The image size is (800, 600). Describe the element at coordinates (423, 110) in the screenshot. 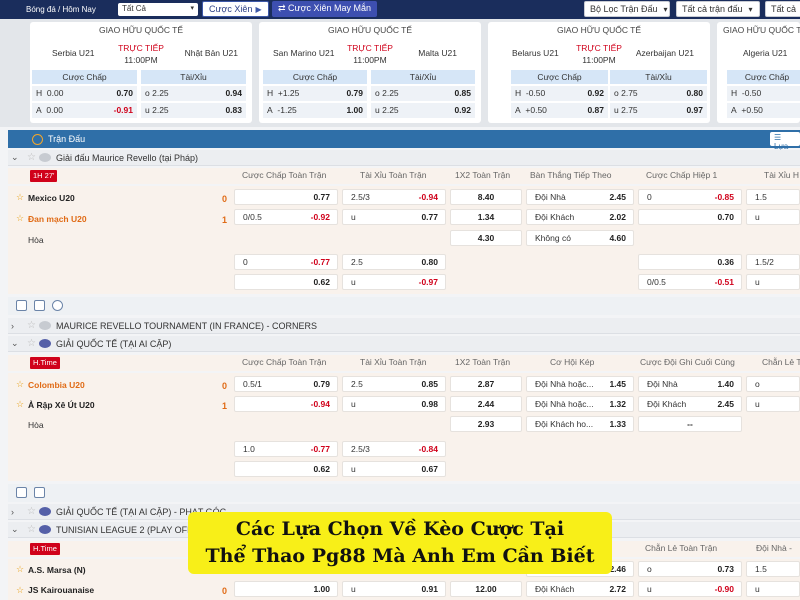

I see `odds-cell: u 2.25 0.92` at that location.